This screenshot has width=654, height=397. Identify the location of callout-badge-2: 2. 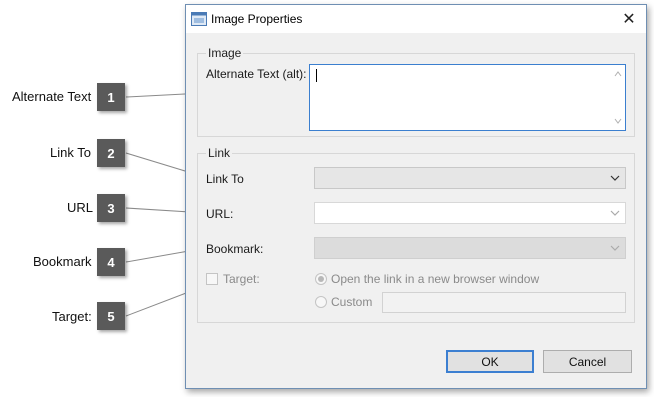
(111, 153).